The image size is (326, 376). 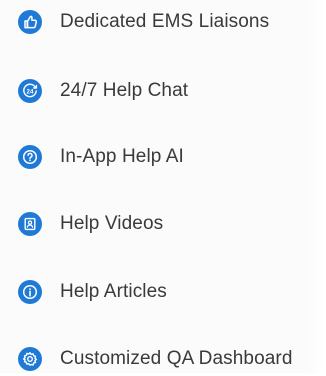 I want to click on feature-label: In-App Help AI, so click(x=122, y=156).